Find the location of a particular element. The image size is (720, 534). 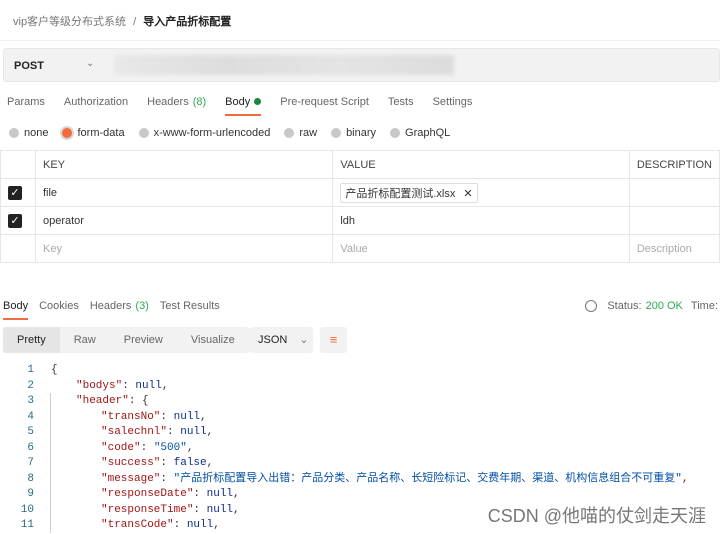

radio-x-www-form-urlencoded: x-www-form-urlencoded is located at coordinates (204, 133).